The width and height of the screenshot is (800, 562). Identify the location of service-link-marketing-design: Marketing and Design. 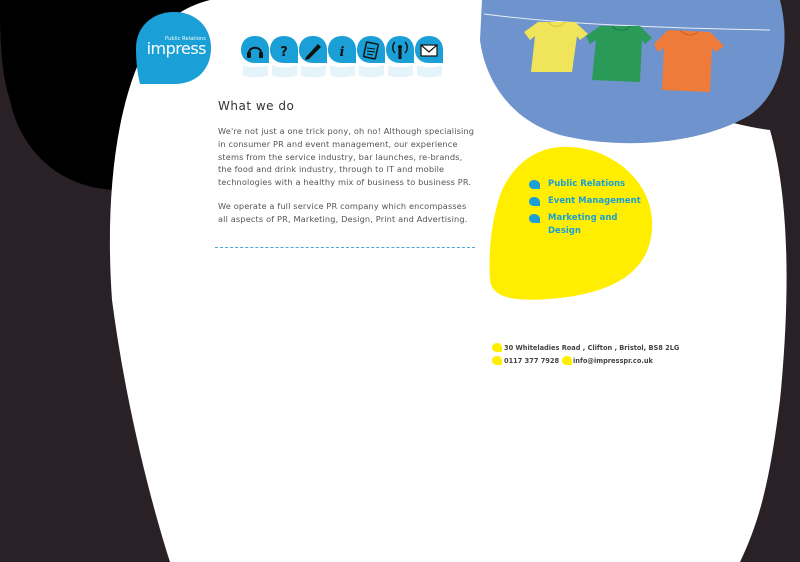
(588, 225).